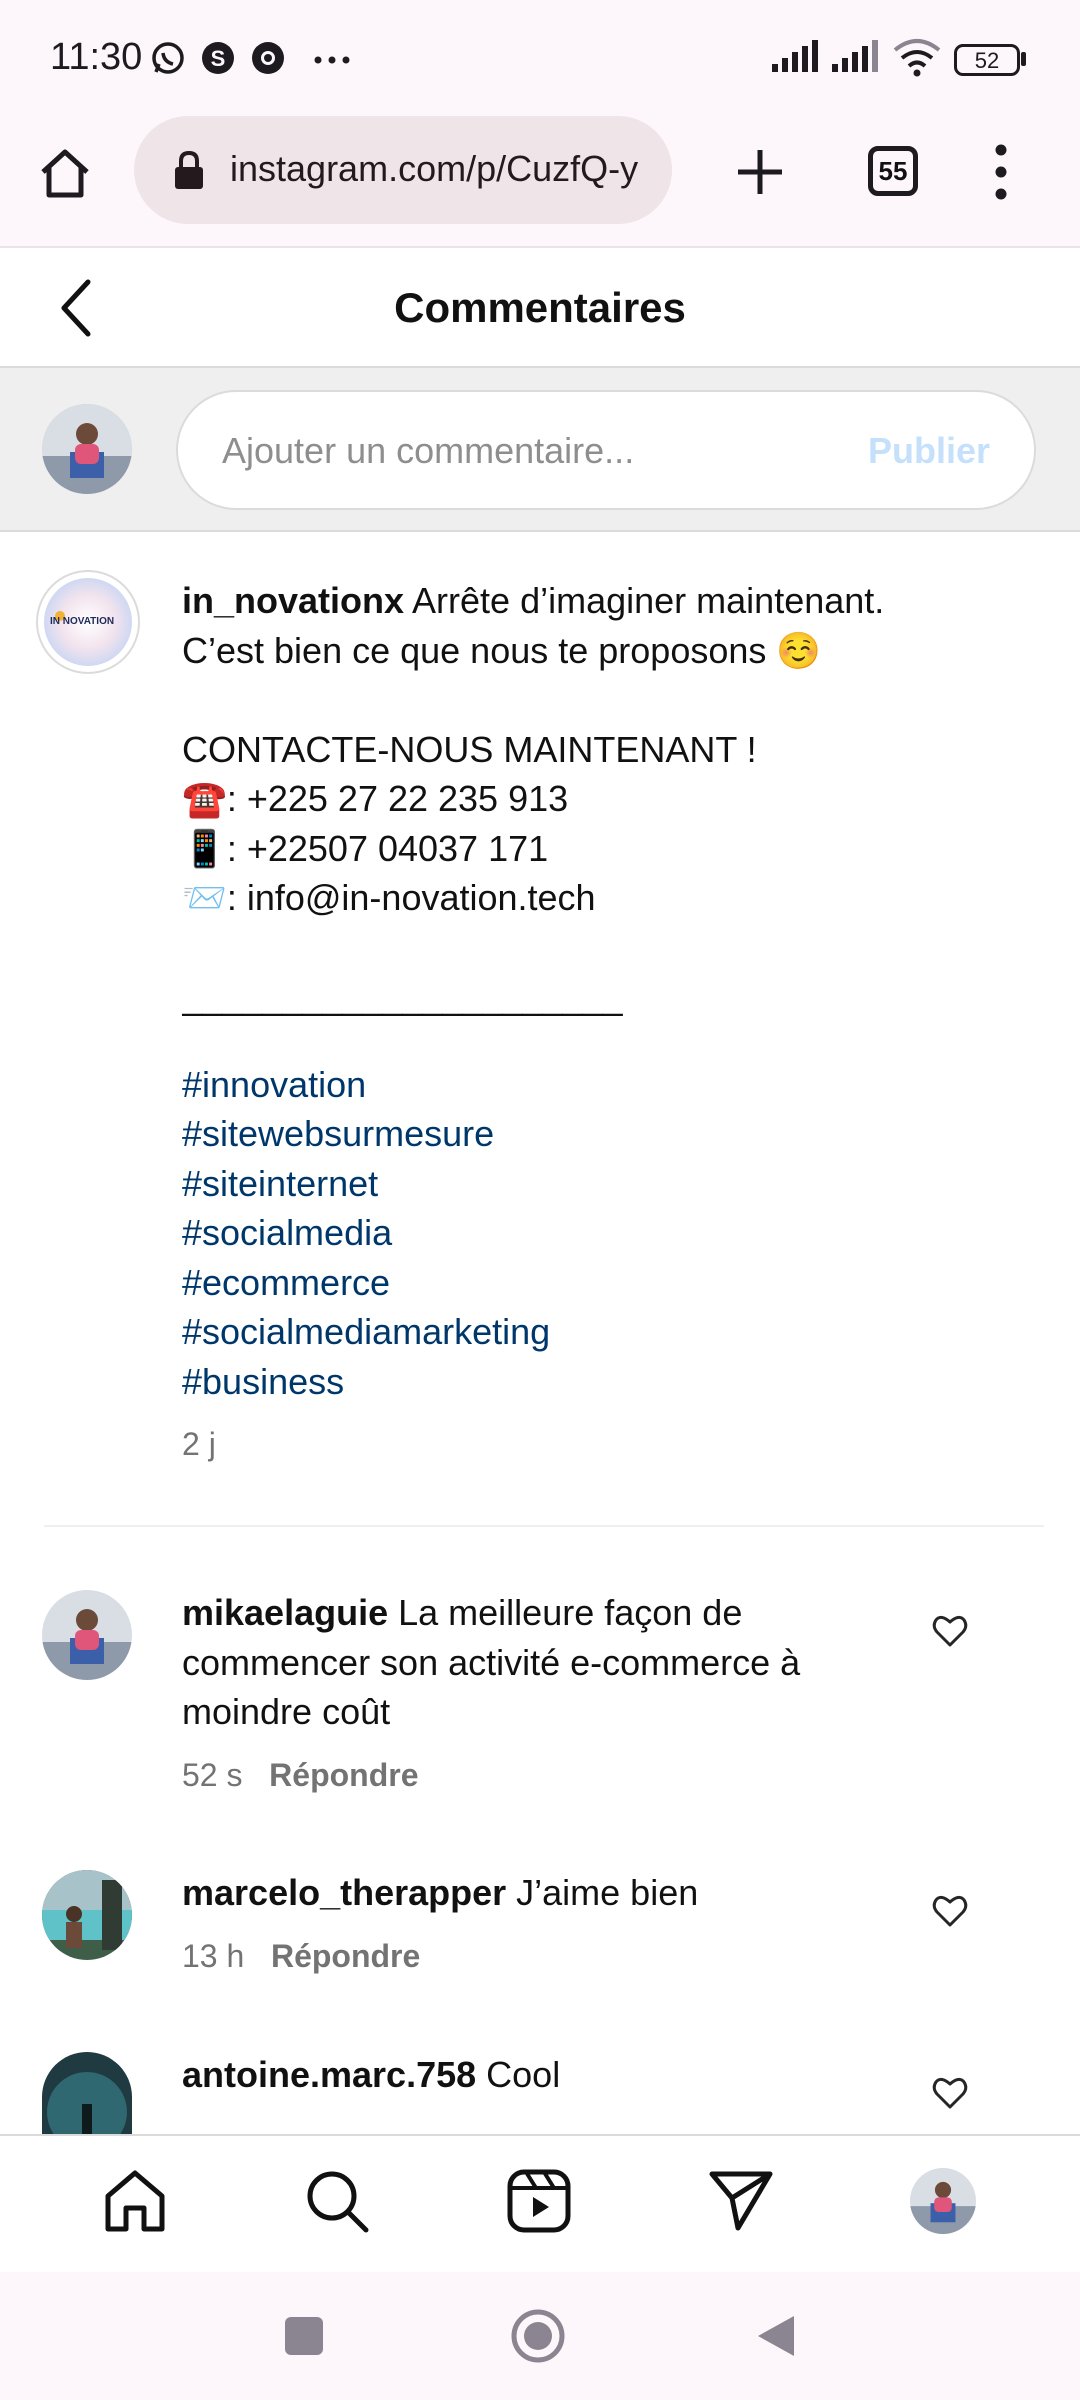  I want to click on comment-username: marcelo_therapper, so click(344, 1892).